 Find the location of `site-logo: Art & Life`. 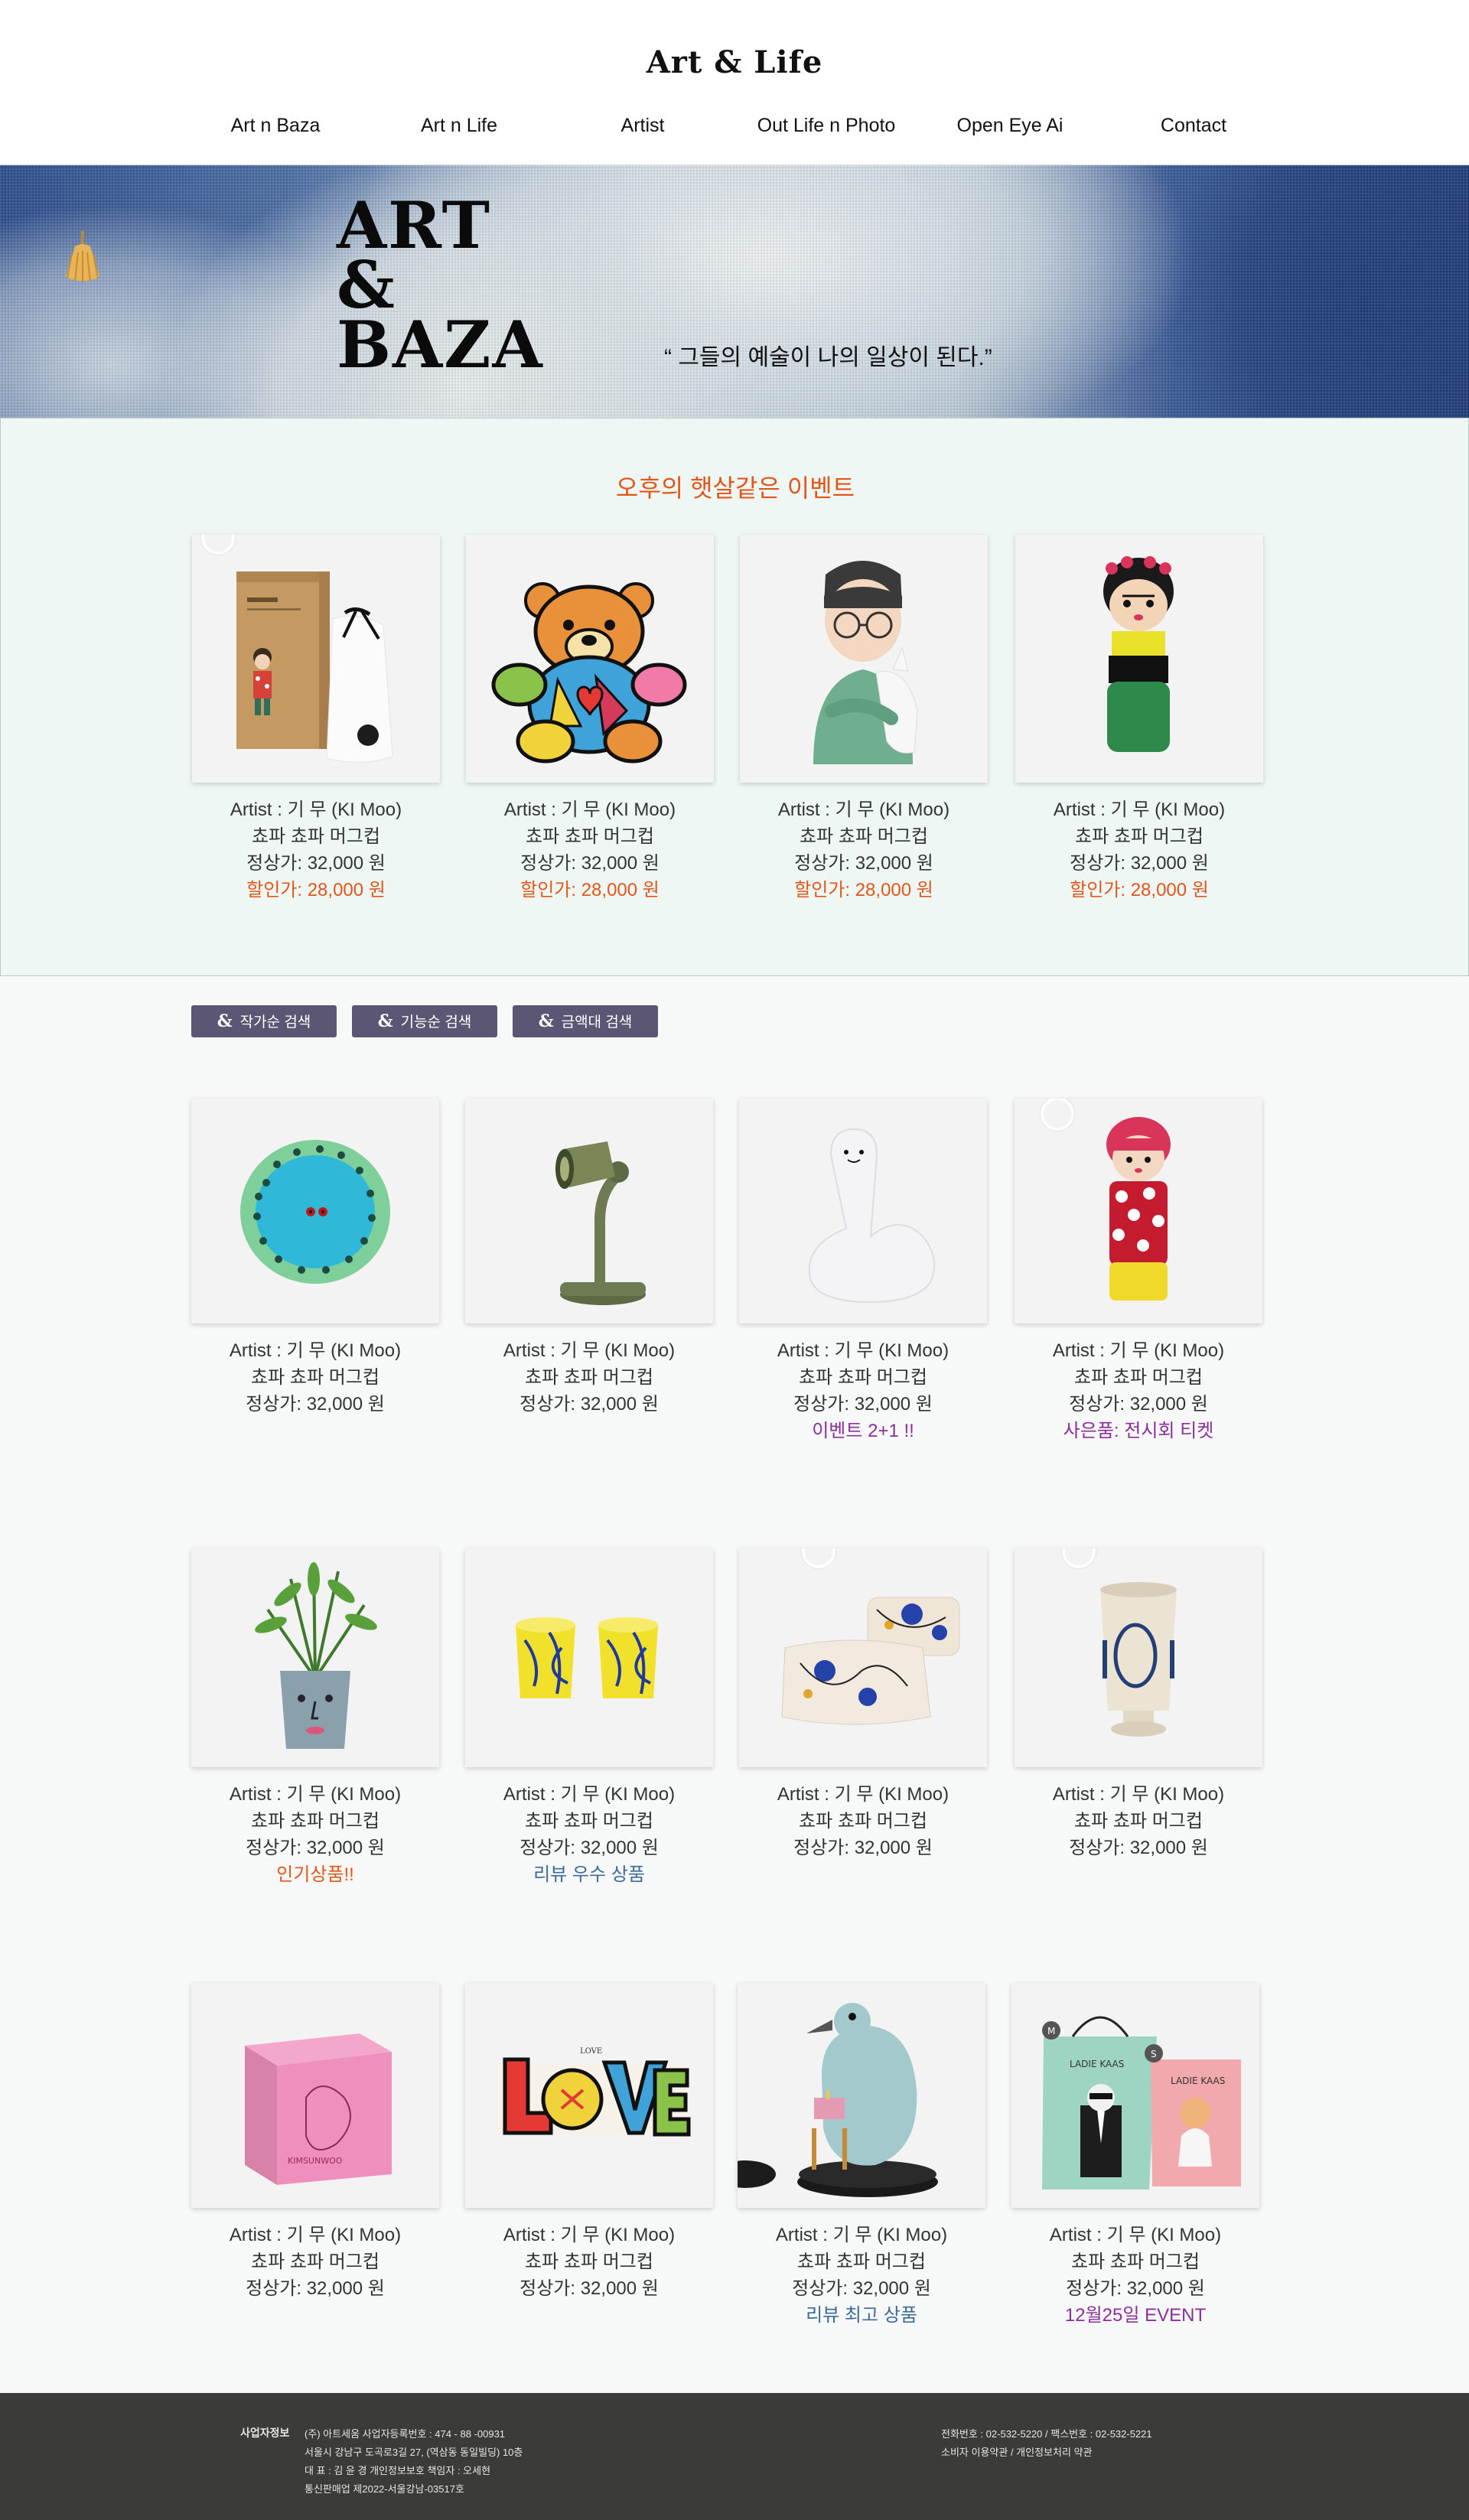

site-logo: Art & Life is located at coordinates (735, 62).